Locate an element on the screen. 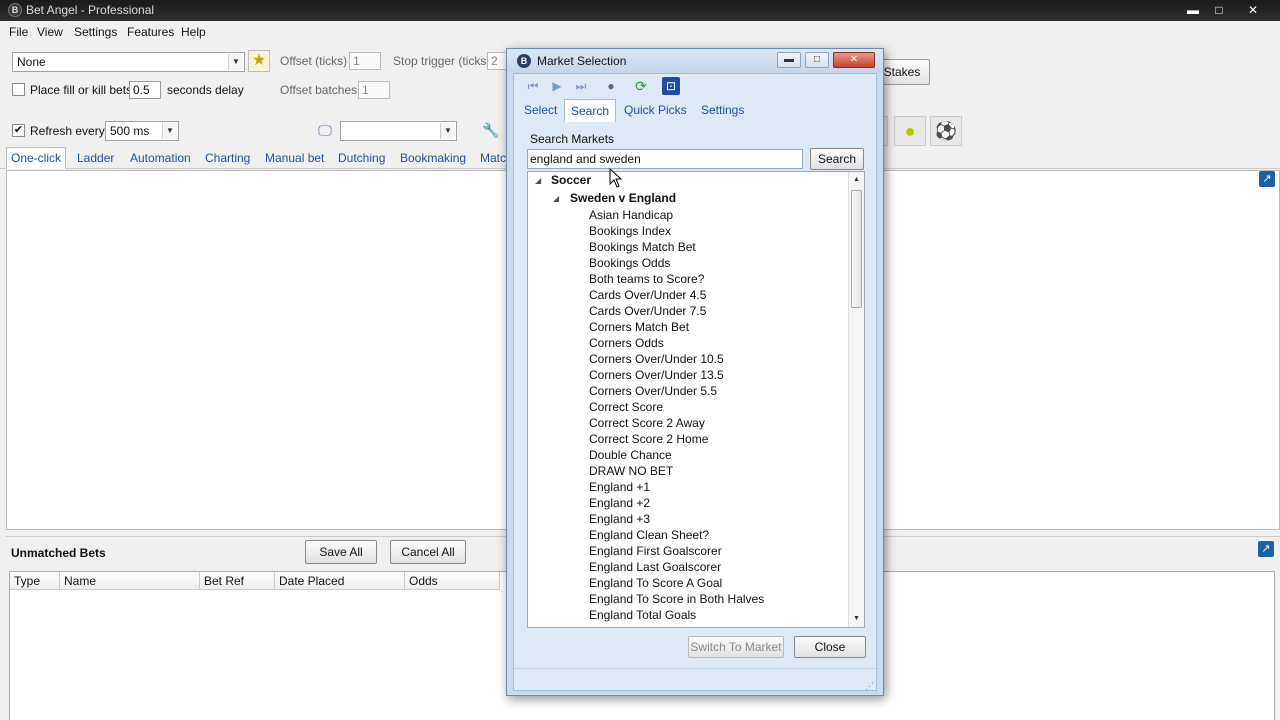  app-logo-icon: B is located at coordinates (524, 61).